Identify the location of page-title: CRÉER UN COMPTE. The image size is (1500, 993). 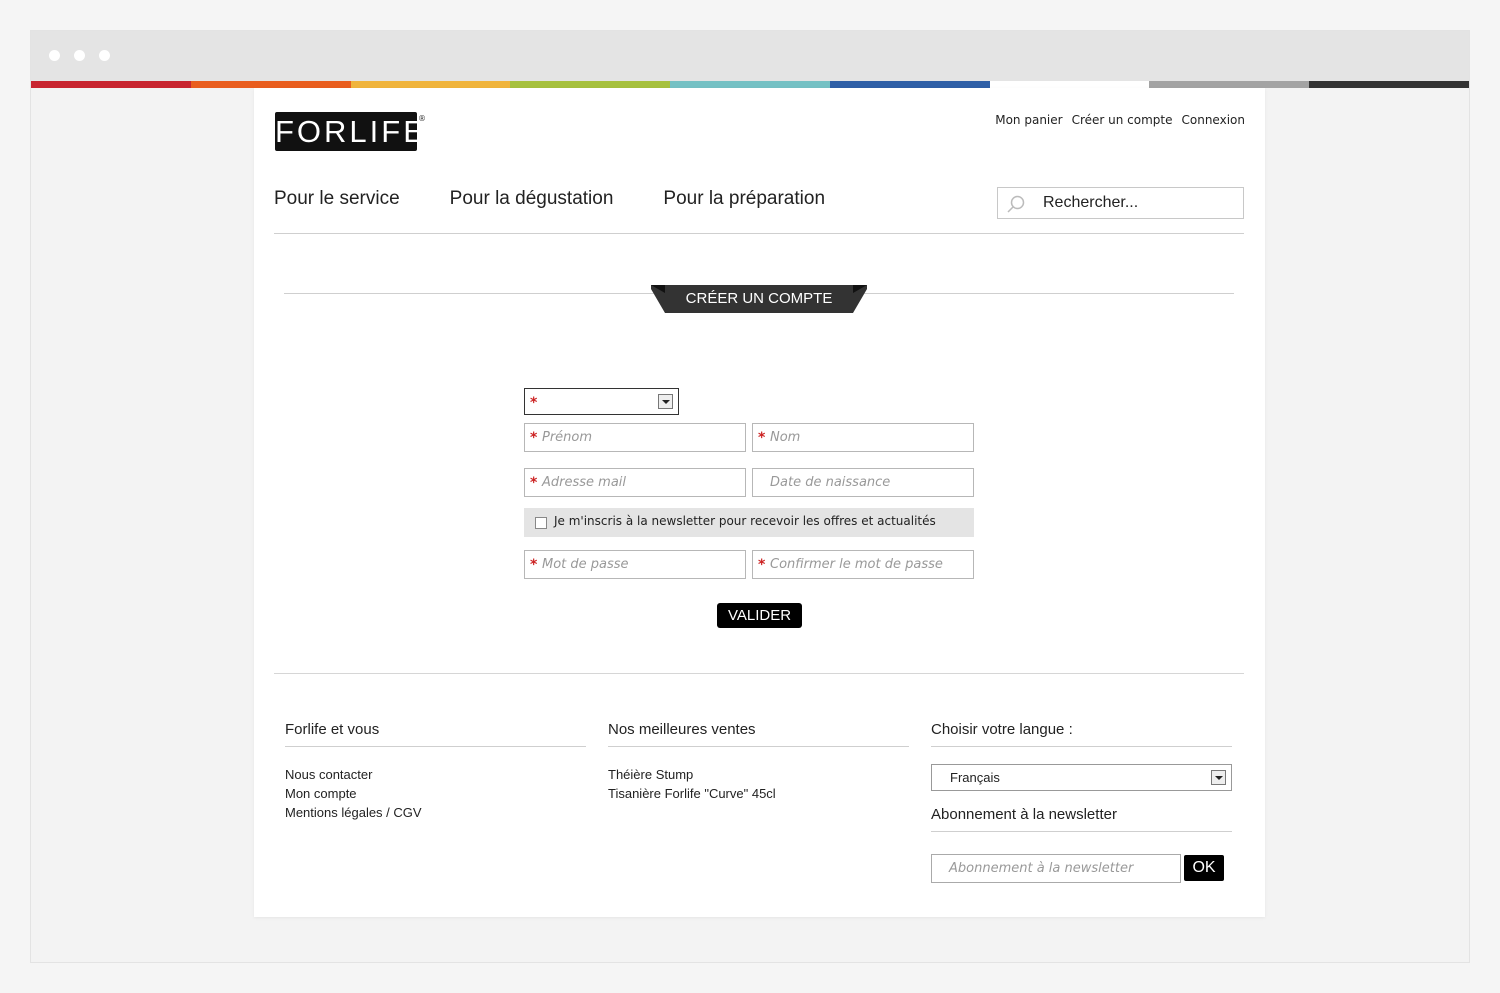
(759, 298).